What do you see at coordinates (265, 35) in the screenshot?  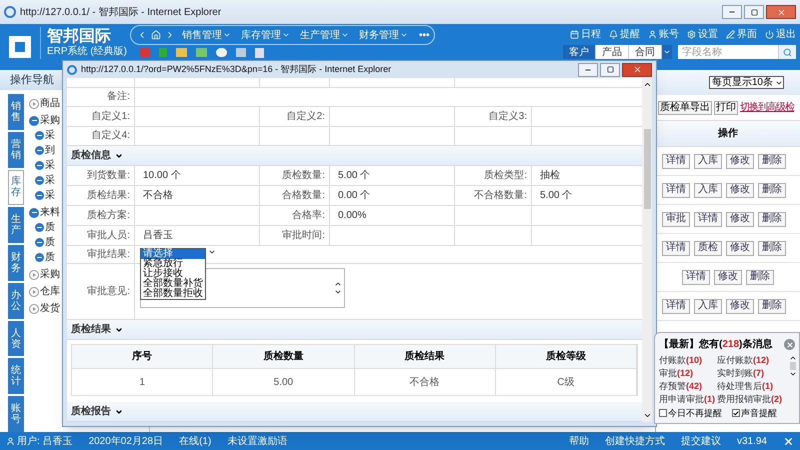 I see `nav-menu: 库存管理` at bounding box center [265, 35].